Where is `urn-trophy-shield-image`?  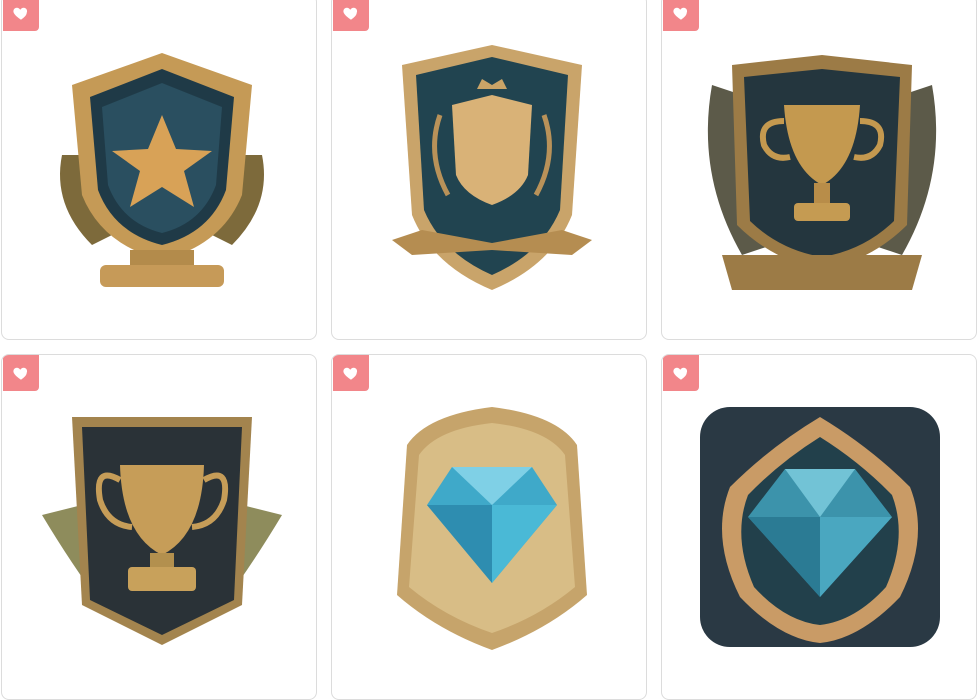
urn-trophy-shield-image is located at coordinates (162, 527).